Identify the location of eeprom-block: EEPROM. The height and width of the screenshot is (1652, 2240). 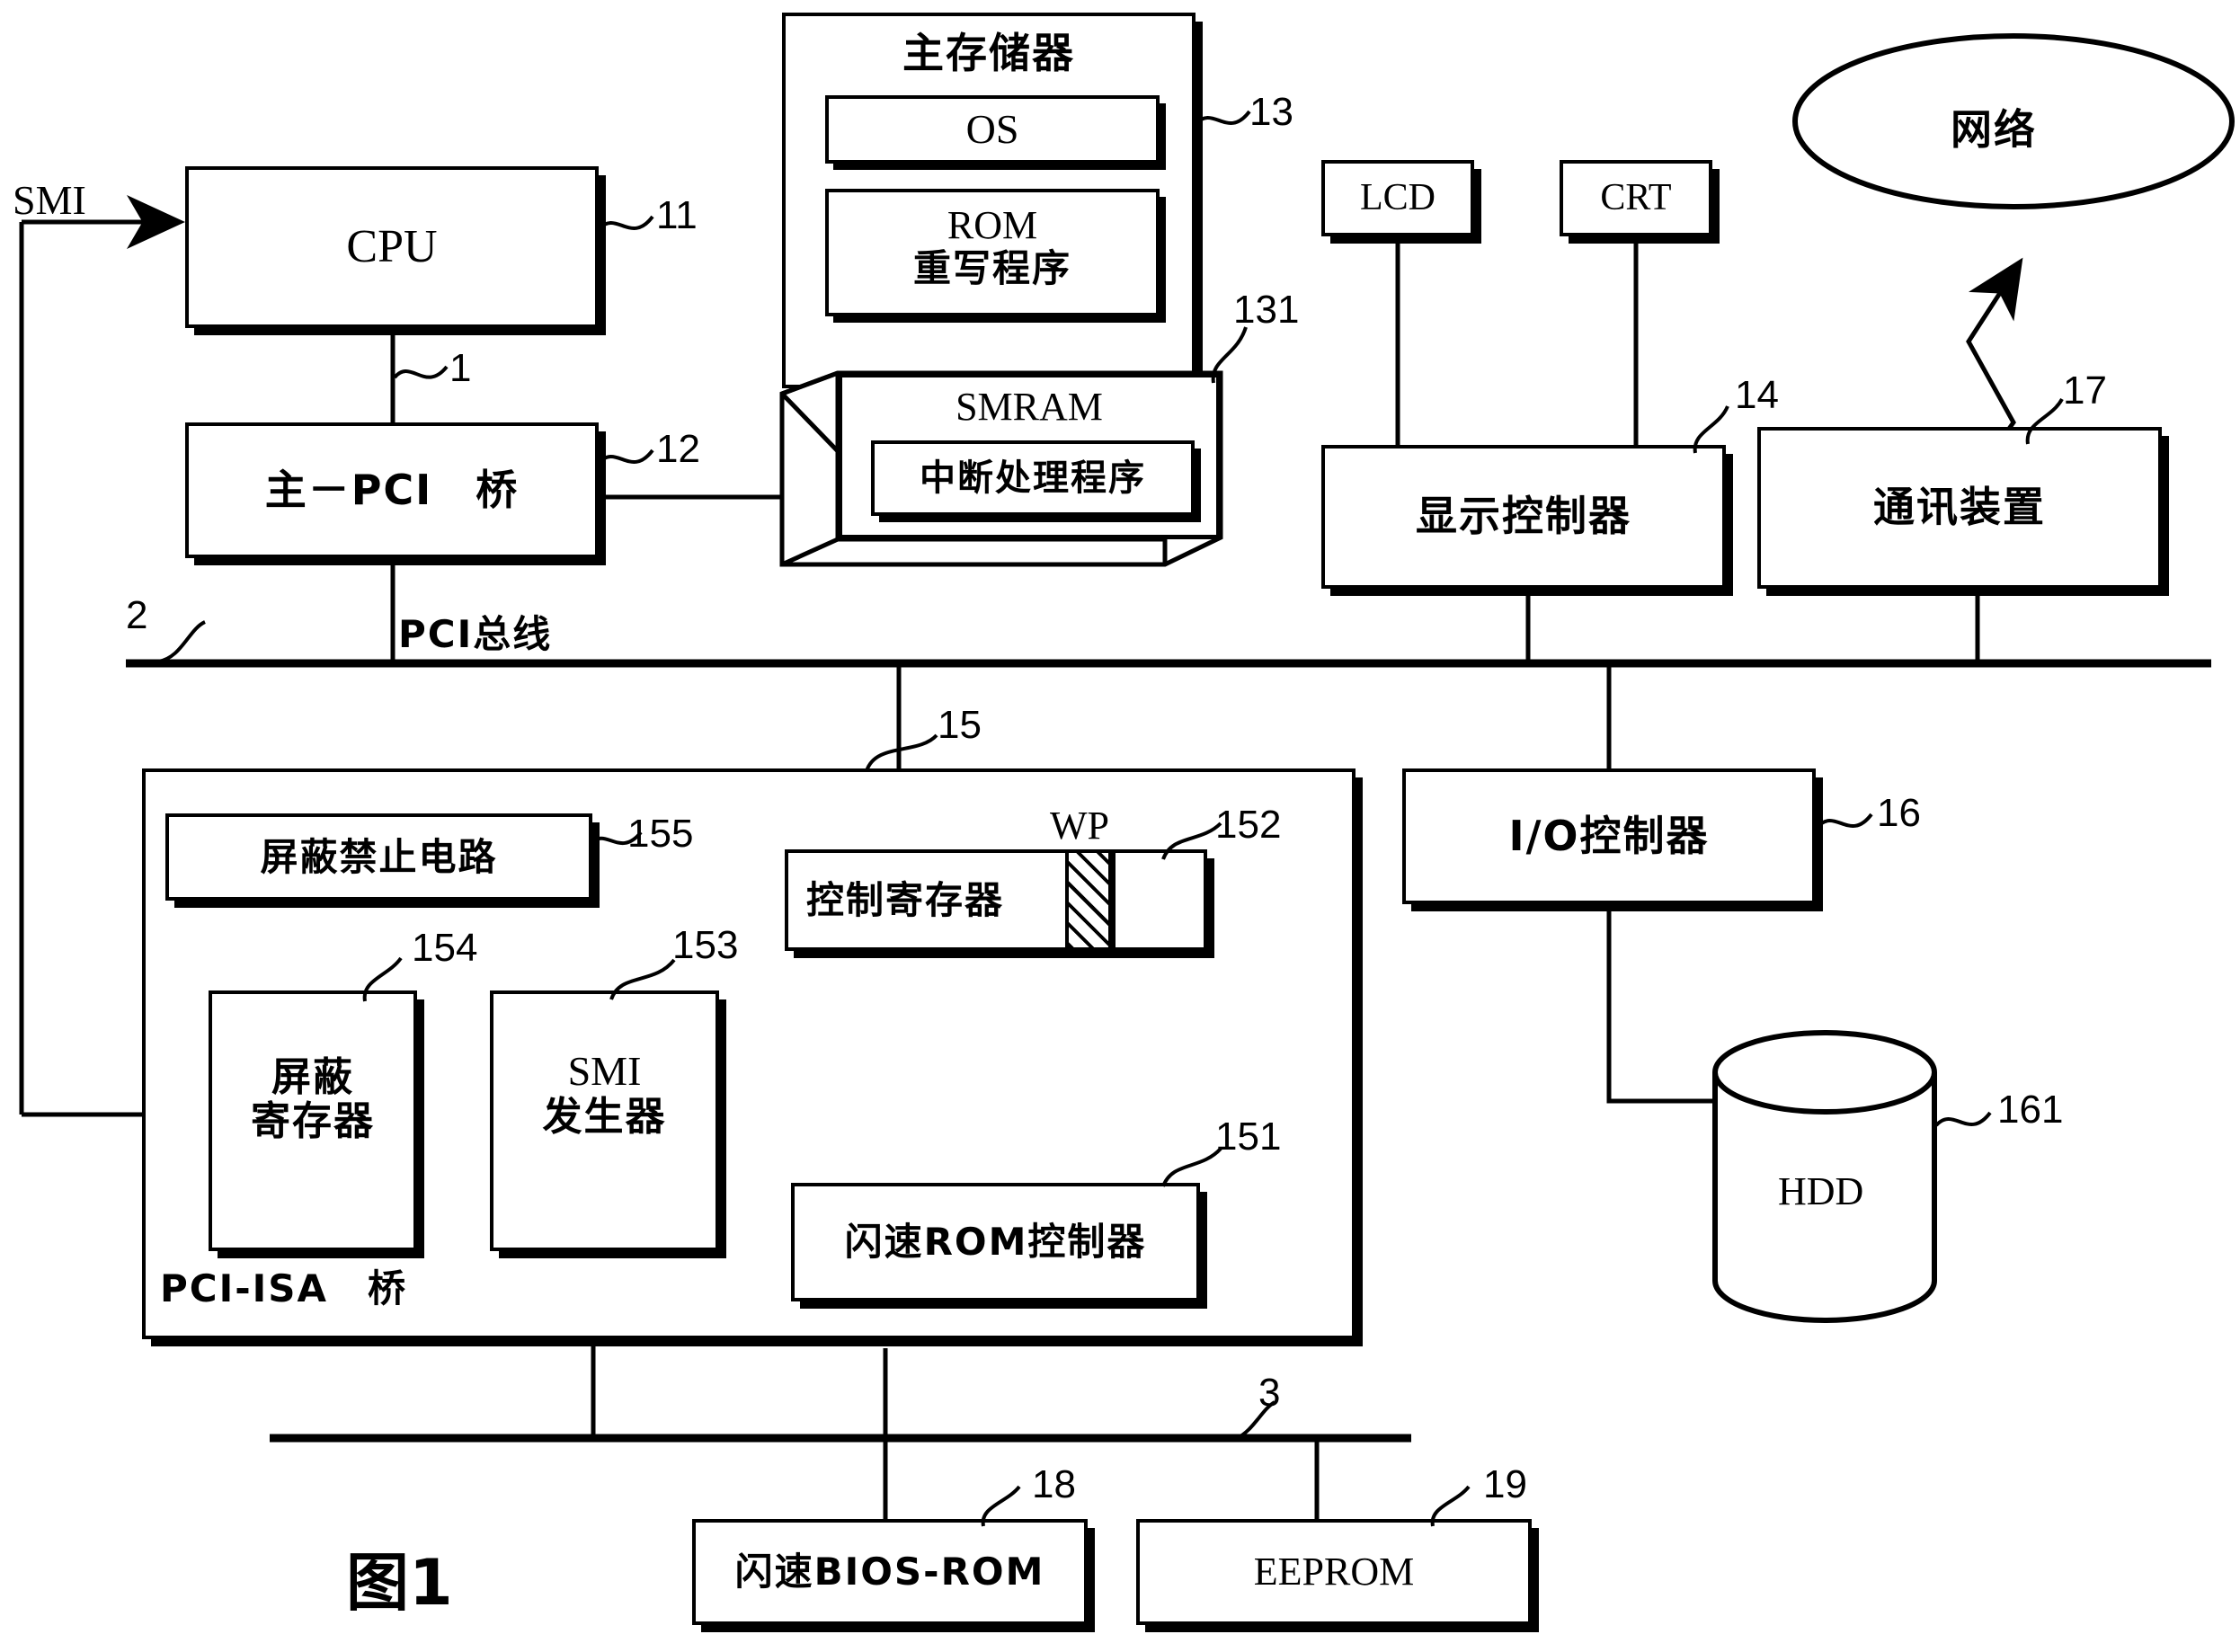
(1334, 1572).